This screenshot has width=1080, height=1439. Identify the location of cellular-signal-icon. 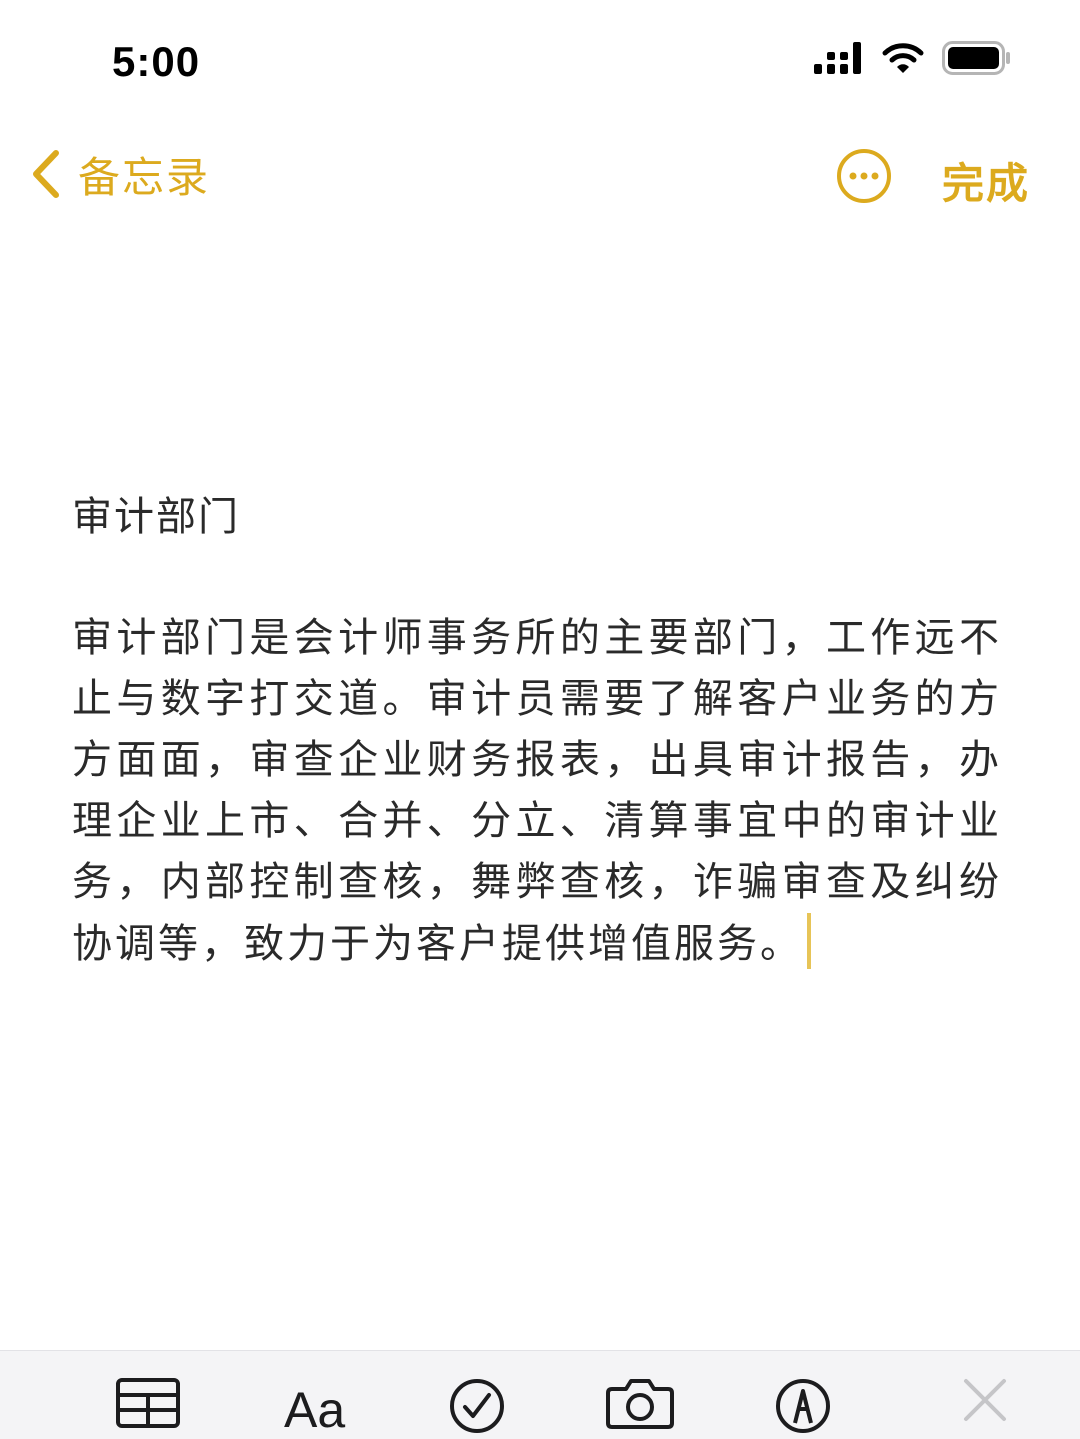
(837, 58).